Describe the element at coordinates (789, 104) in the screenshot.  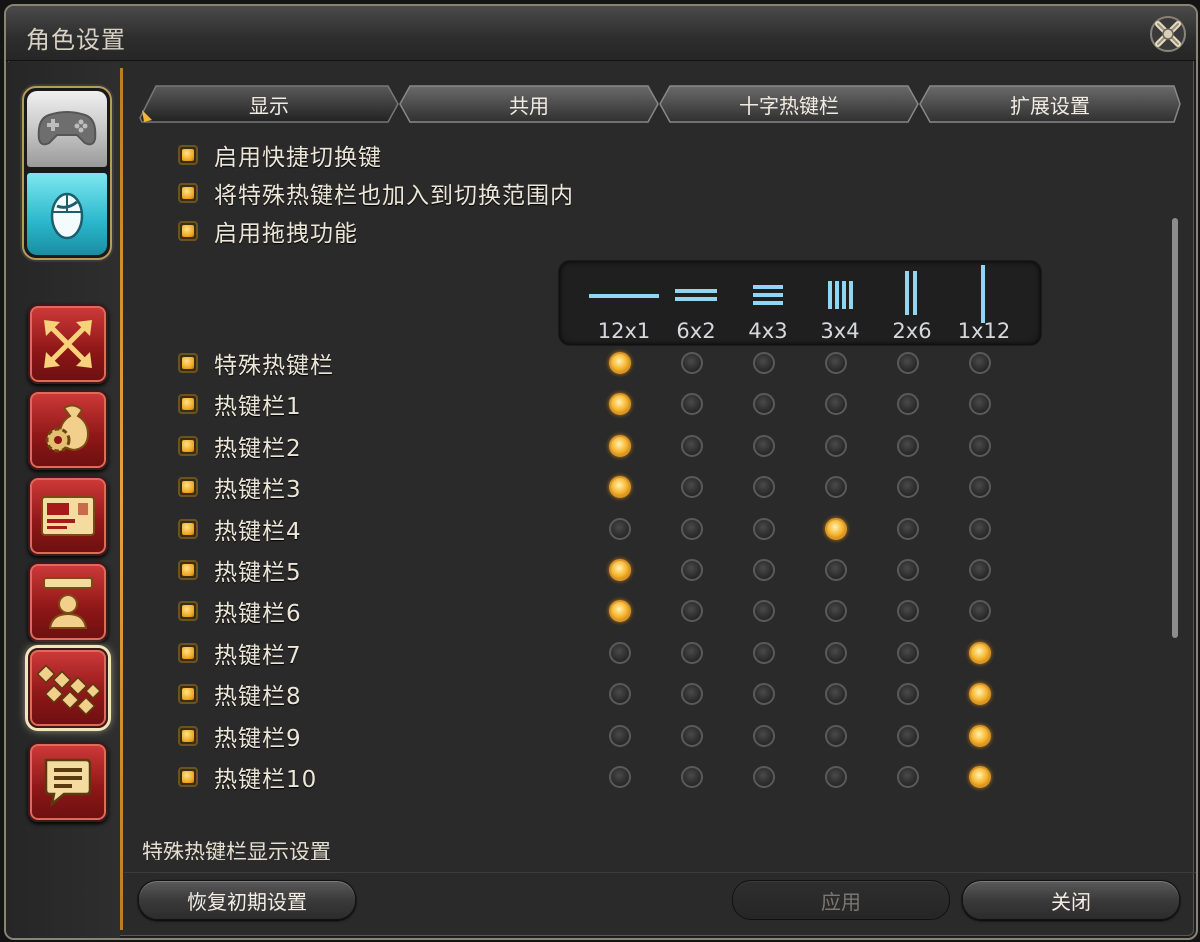
I see `tab-cross-hotbar: 十字热键栏` at that location.